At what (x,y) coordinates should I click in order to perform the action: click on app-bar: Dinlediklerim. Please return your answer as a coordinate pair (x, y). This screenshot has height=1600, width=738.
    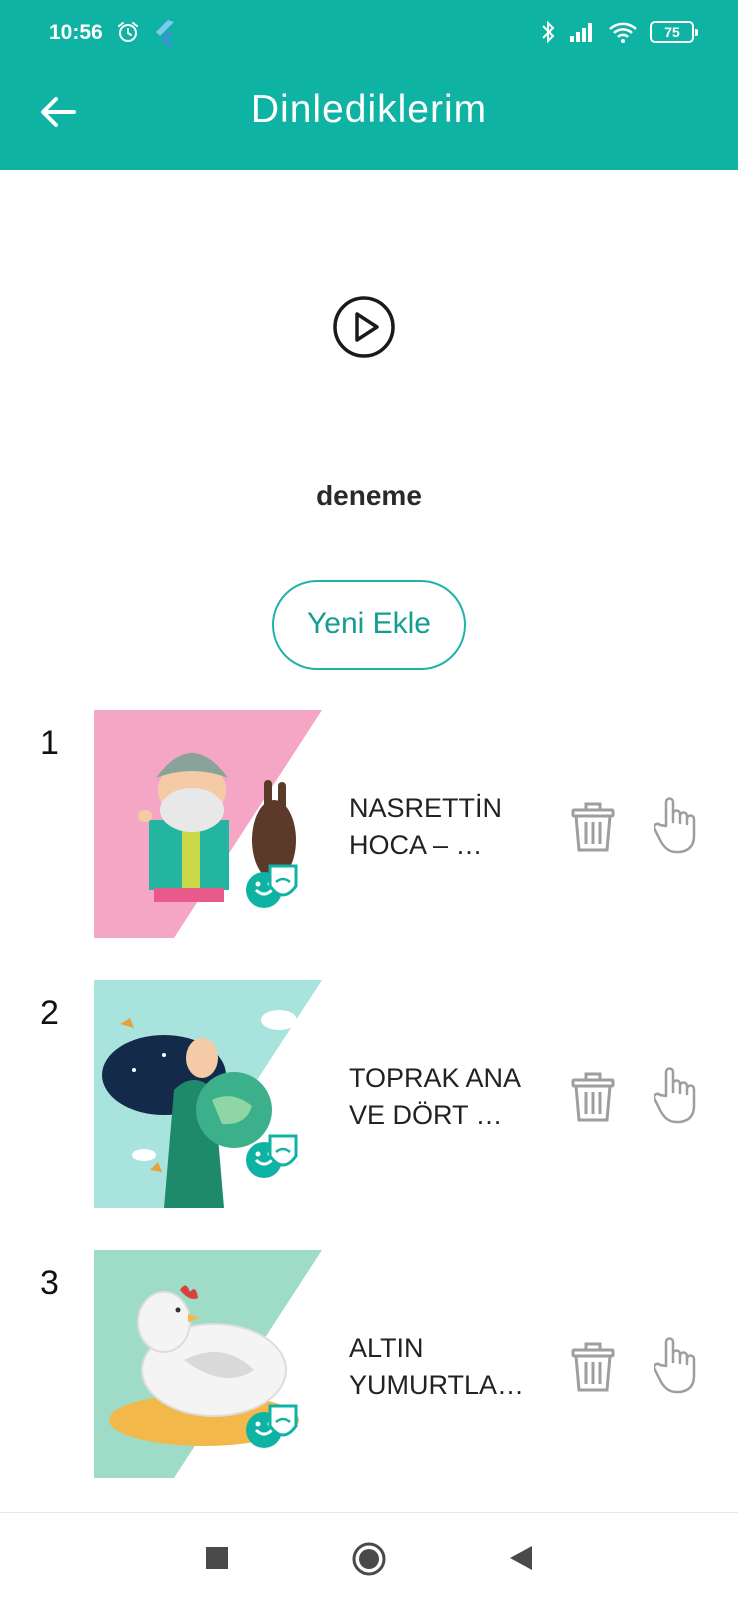
    Looking at the image, I should click on (369, 118).